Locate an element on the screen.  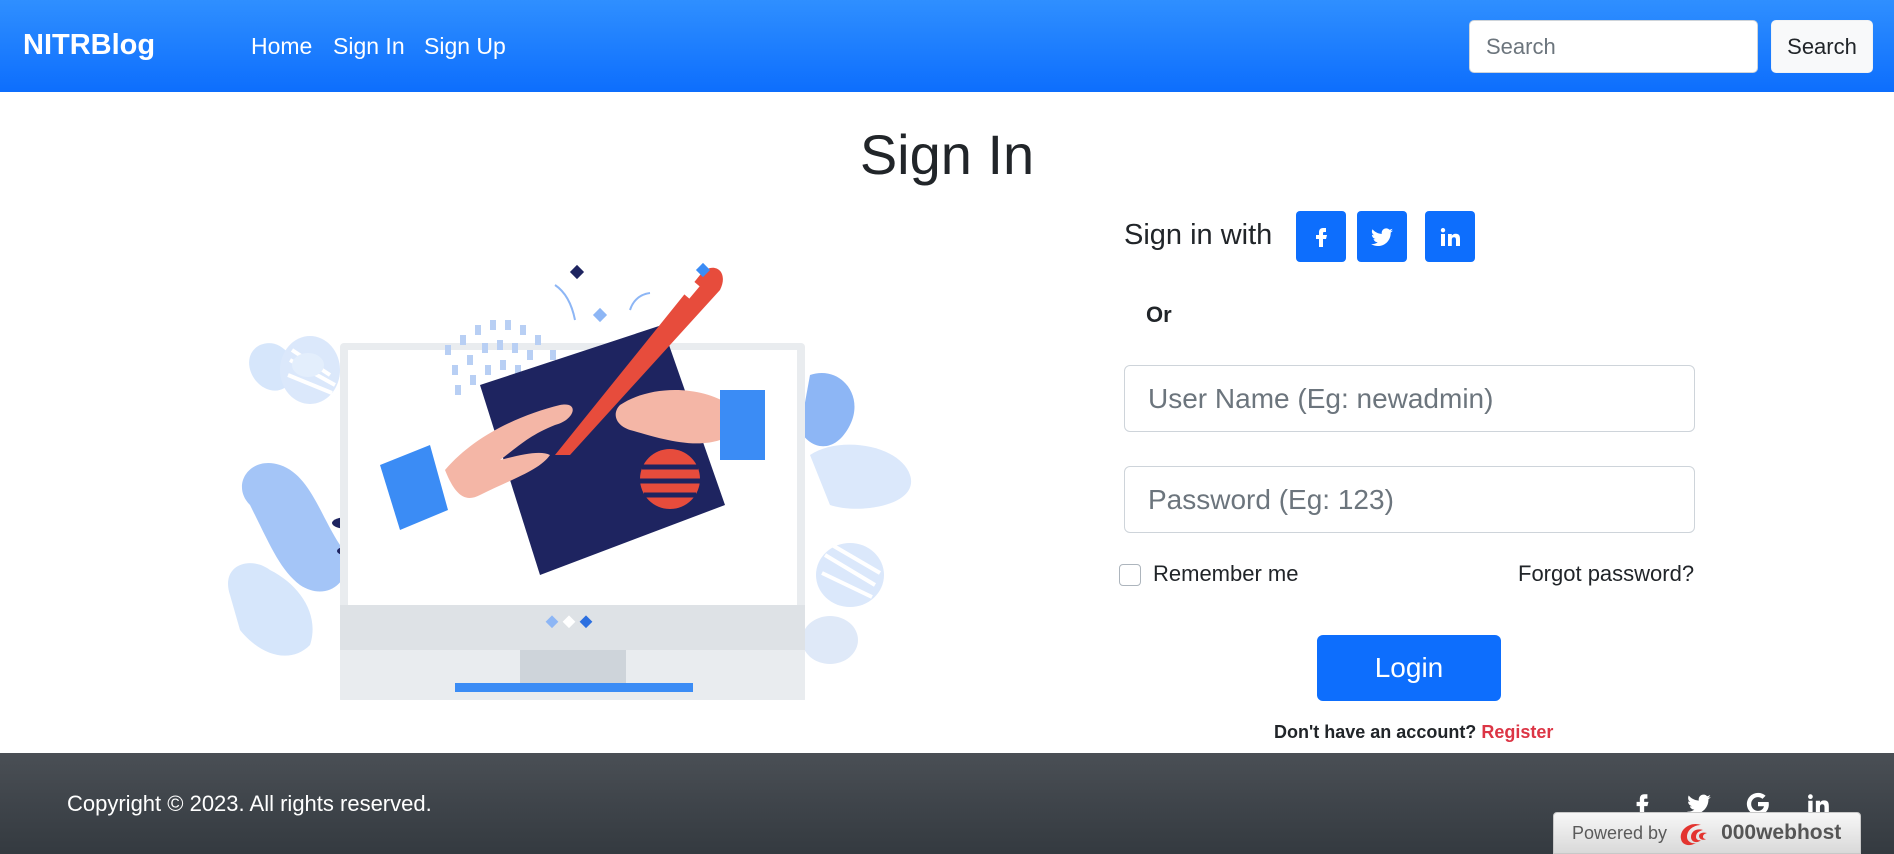
page-title: Sign In is located at coordinates (947, 154).